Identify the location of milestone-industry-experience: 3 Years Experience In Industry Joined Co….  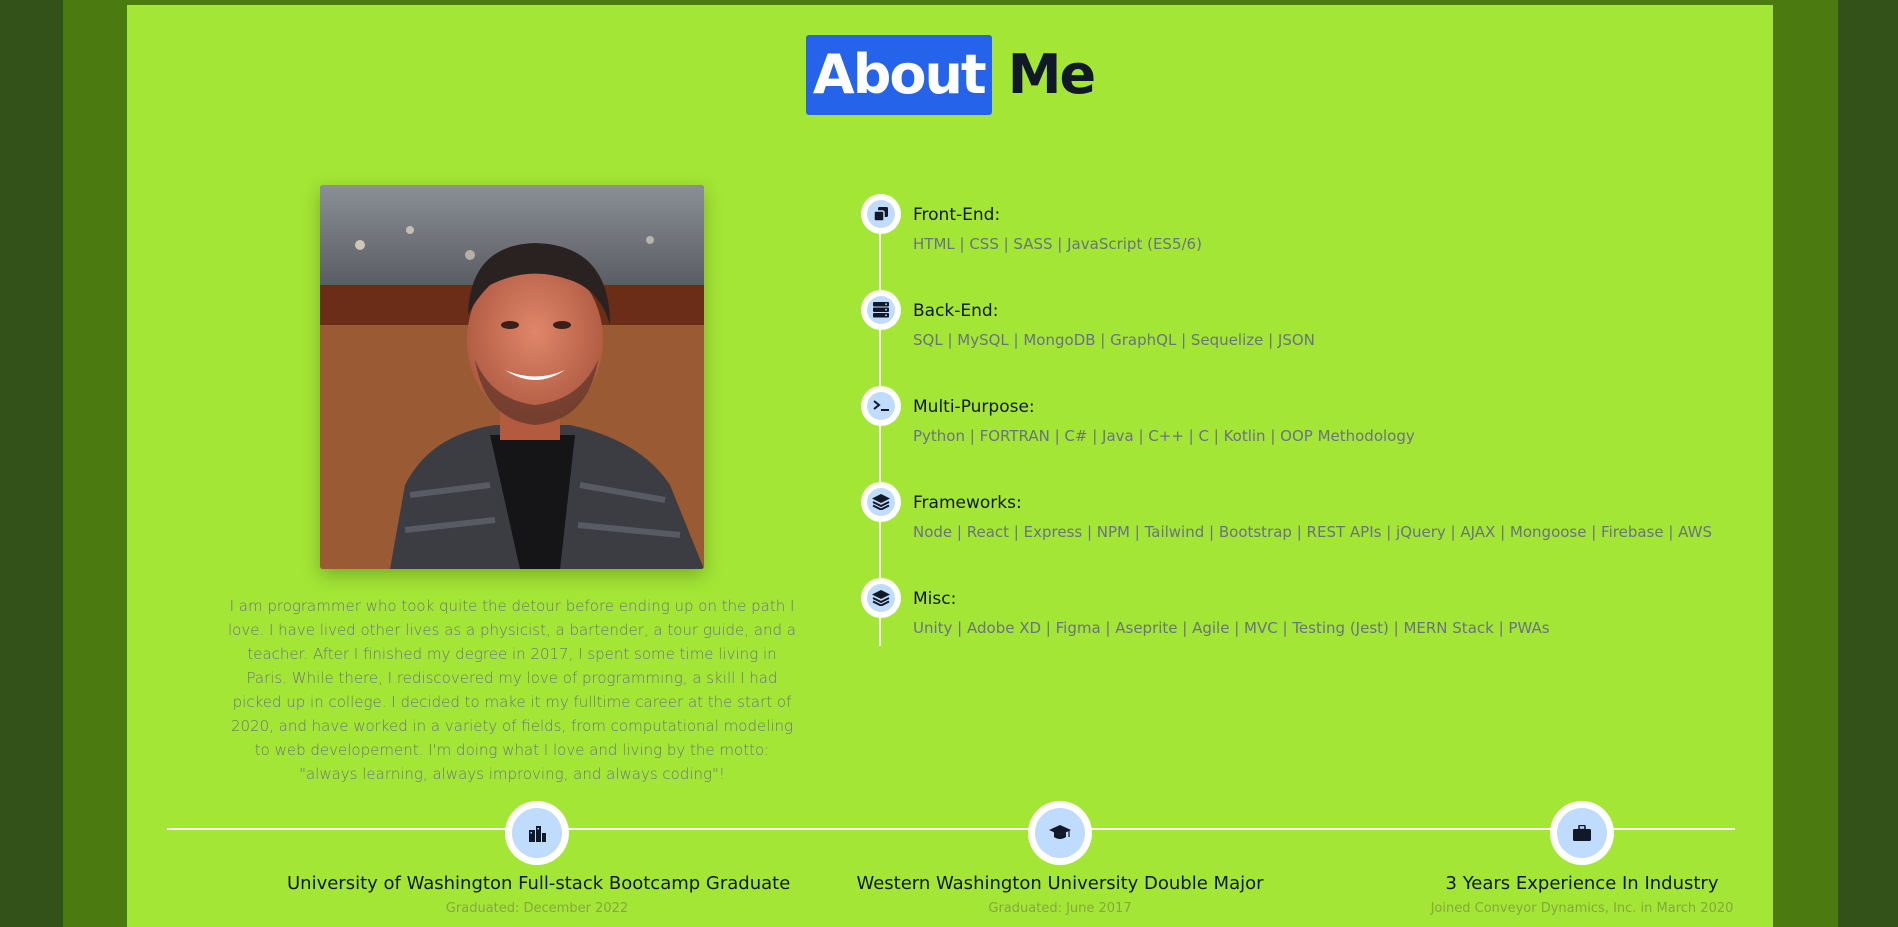
(1552, 858).